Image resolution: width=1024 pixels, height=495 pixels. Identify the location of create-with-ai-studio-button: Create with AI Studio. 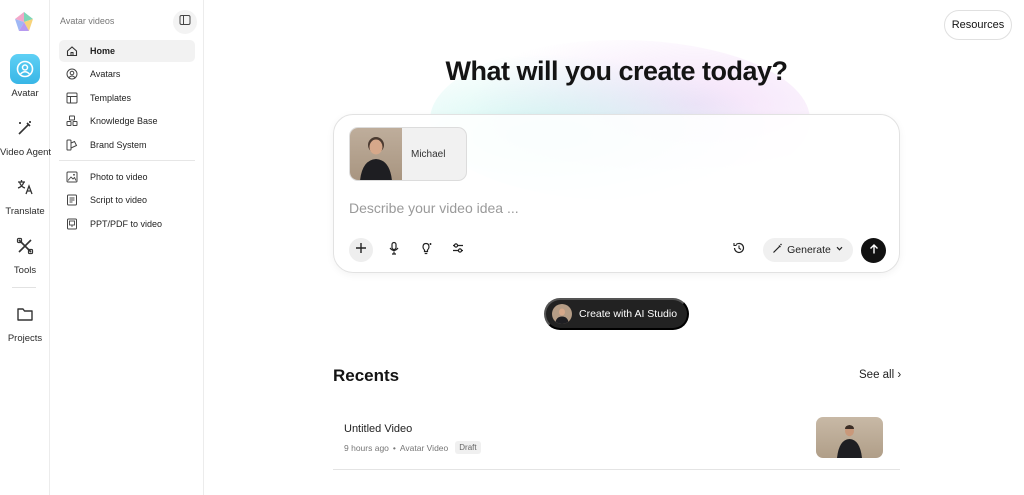
(616, 314).